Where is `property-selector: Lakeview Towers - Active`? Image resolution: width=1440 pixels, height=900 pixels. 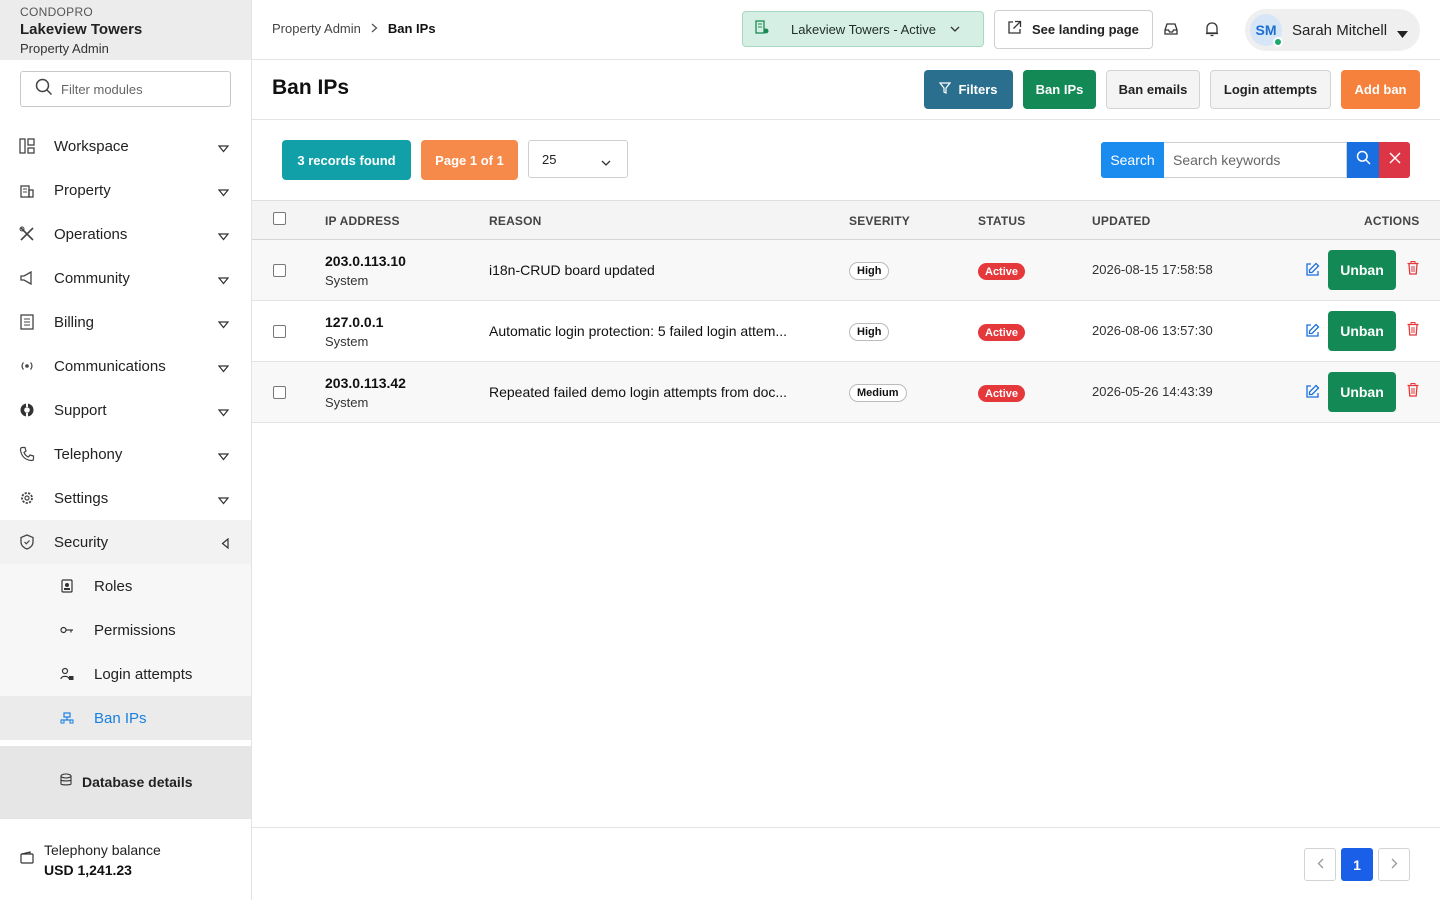 property-selector: Lakeview Towers - Active is located at coordinates (863, 29).